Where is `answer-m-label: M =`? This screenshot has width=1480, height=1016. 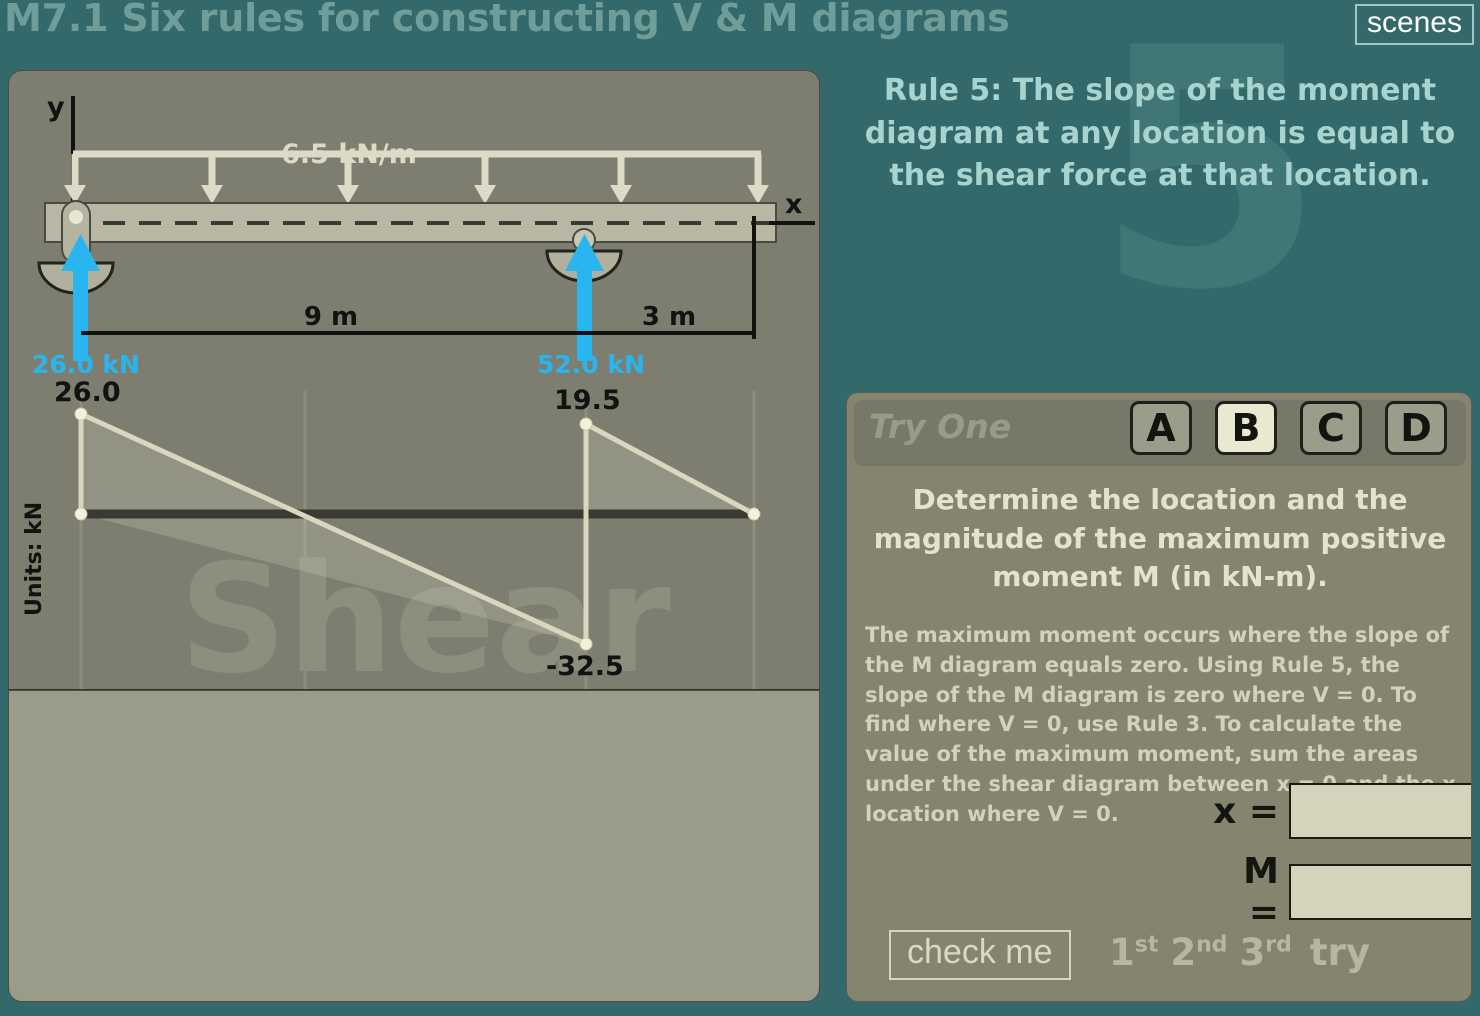
answer-m-label: M = is located at coordinates (1261, 892).